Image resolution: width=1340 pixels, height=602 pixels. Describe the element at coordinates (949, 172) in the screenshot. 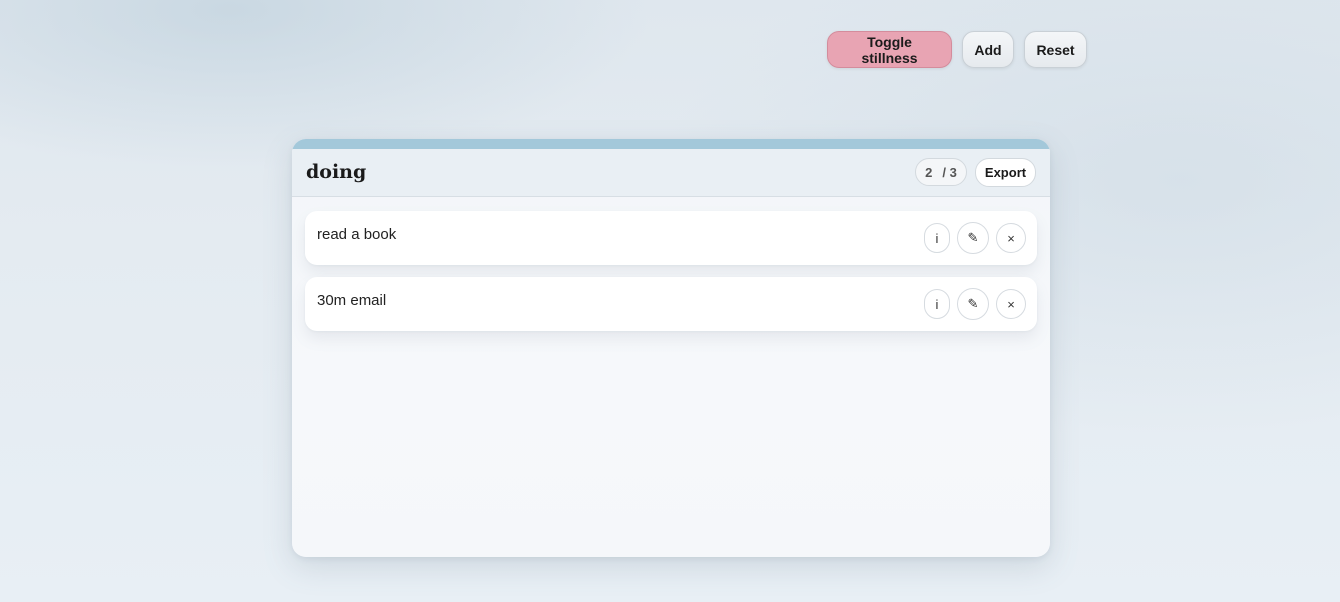

I see `item-count-total: / 3` at that location.